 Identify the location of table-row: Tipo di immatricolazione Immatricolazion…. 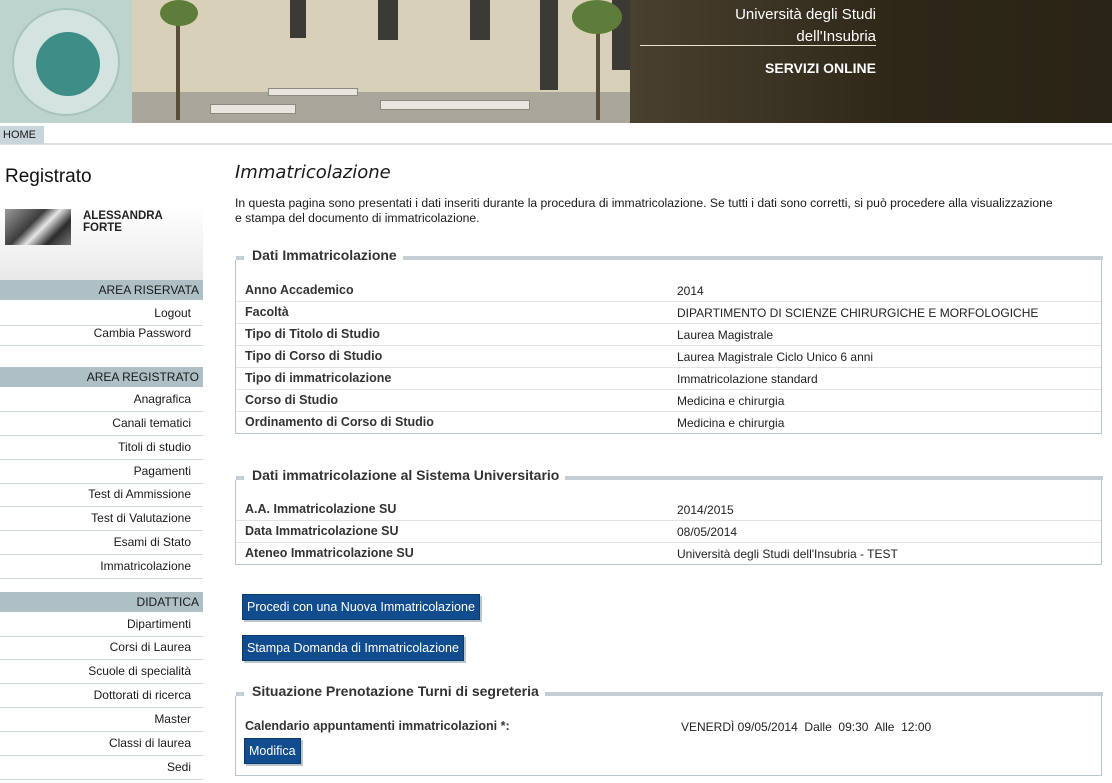
(668, 379).